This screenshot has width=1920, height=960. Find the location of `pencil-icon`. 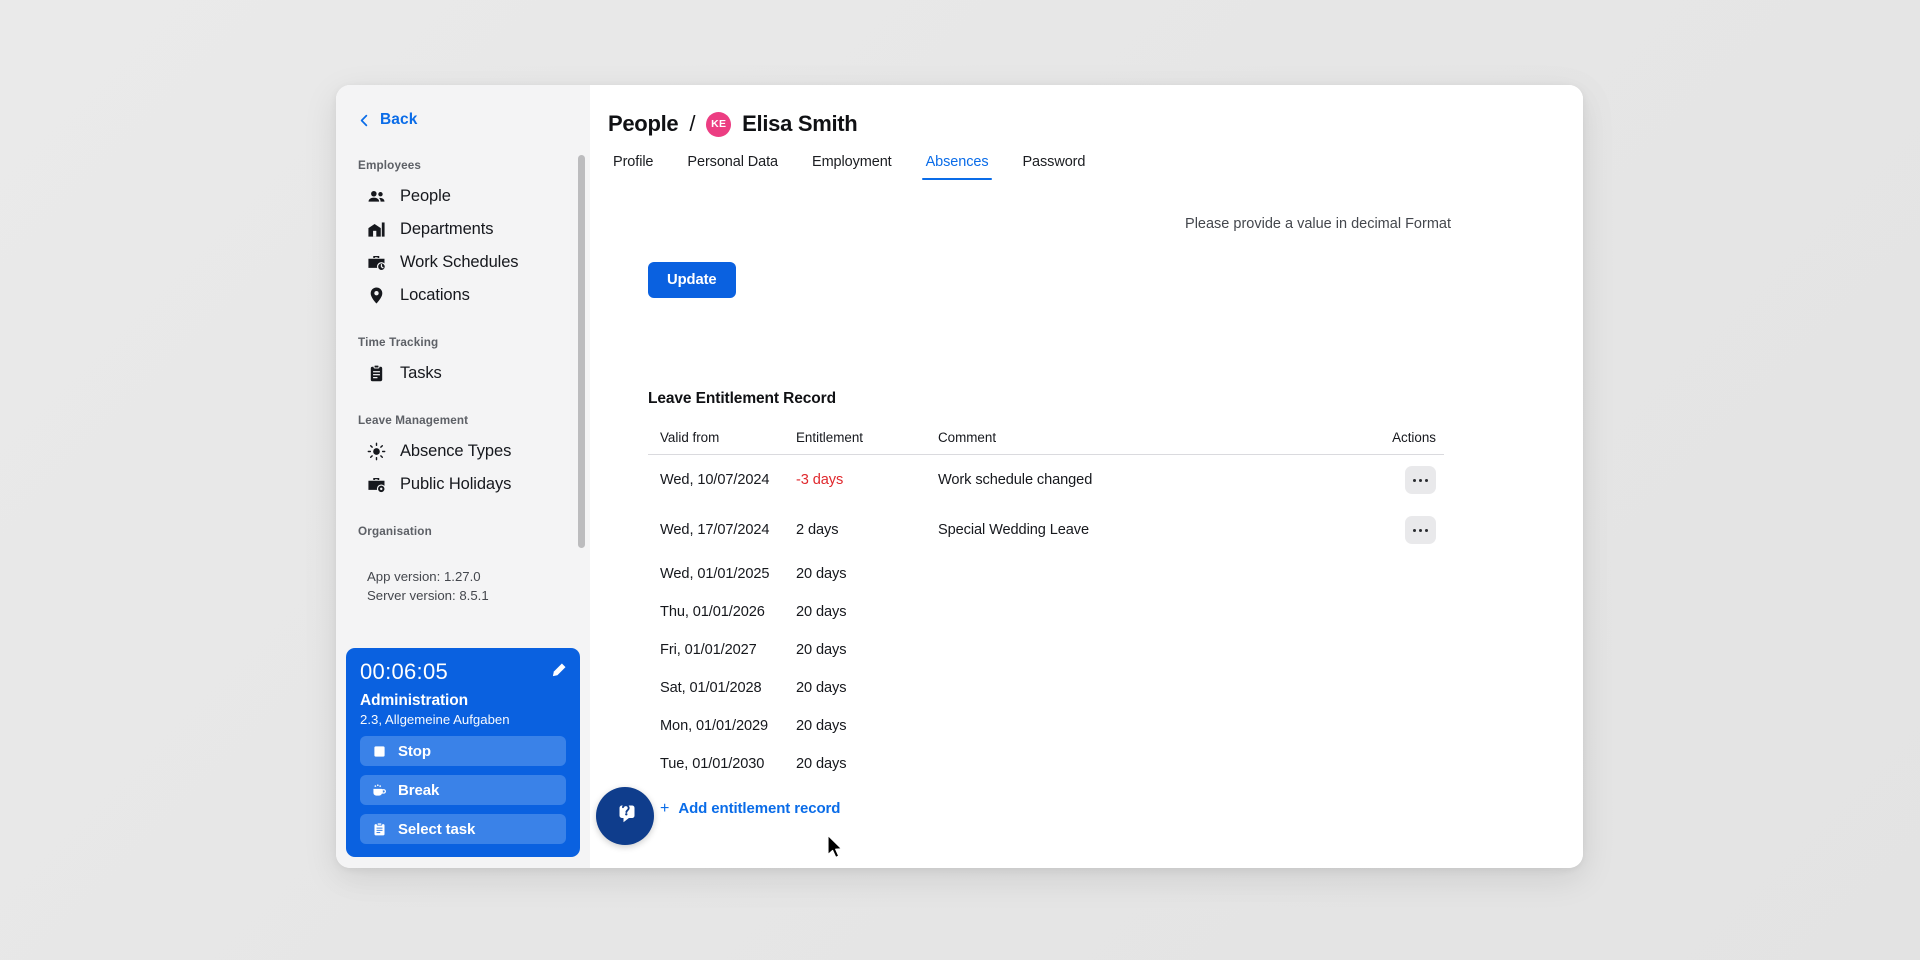

pencil-icon is located at coordinates (558, 670).